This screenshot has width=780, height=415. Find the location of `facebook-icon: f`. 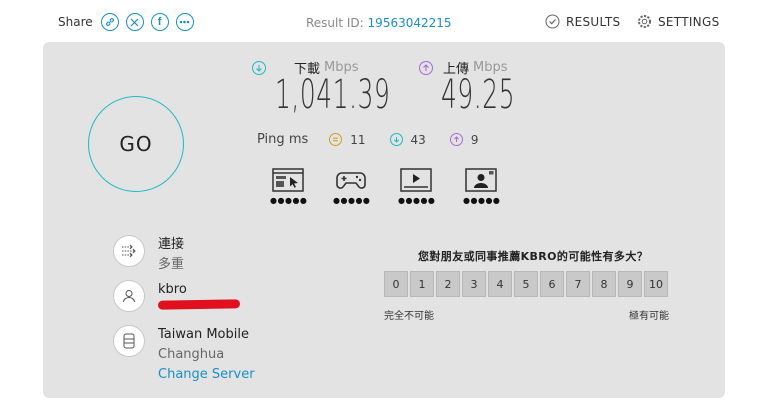

facebook-icon: f is located at coordinates (159, 22).